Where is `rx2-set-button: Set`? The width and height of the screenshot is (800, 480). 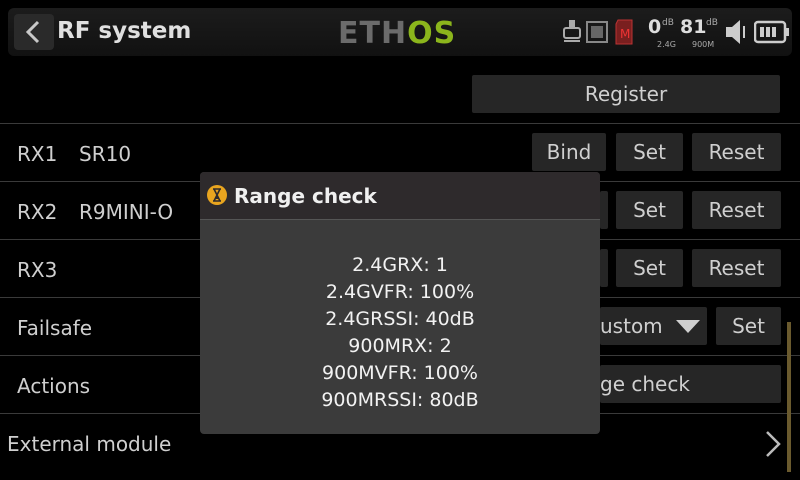 rx2-set-button: Set is located at coordinates (649, 210).